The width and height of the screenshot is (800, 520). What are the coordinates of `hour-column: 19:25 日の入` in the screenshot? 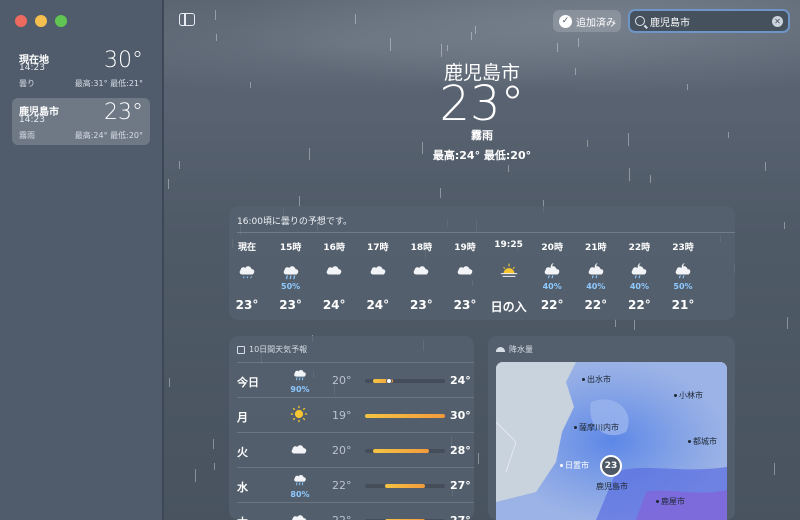 It's located at (509, 277).